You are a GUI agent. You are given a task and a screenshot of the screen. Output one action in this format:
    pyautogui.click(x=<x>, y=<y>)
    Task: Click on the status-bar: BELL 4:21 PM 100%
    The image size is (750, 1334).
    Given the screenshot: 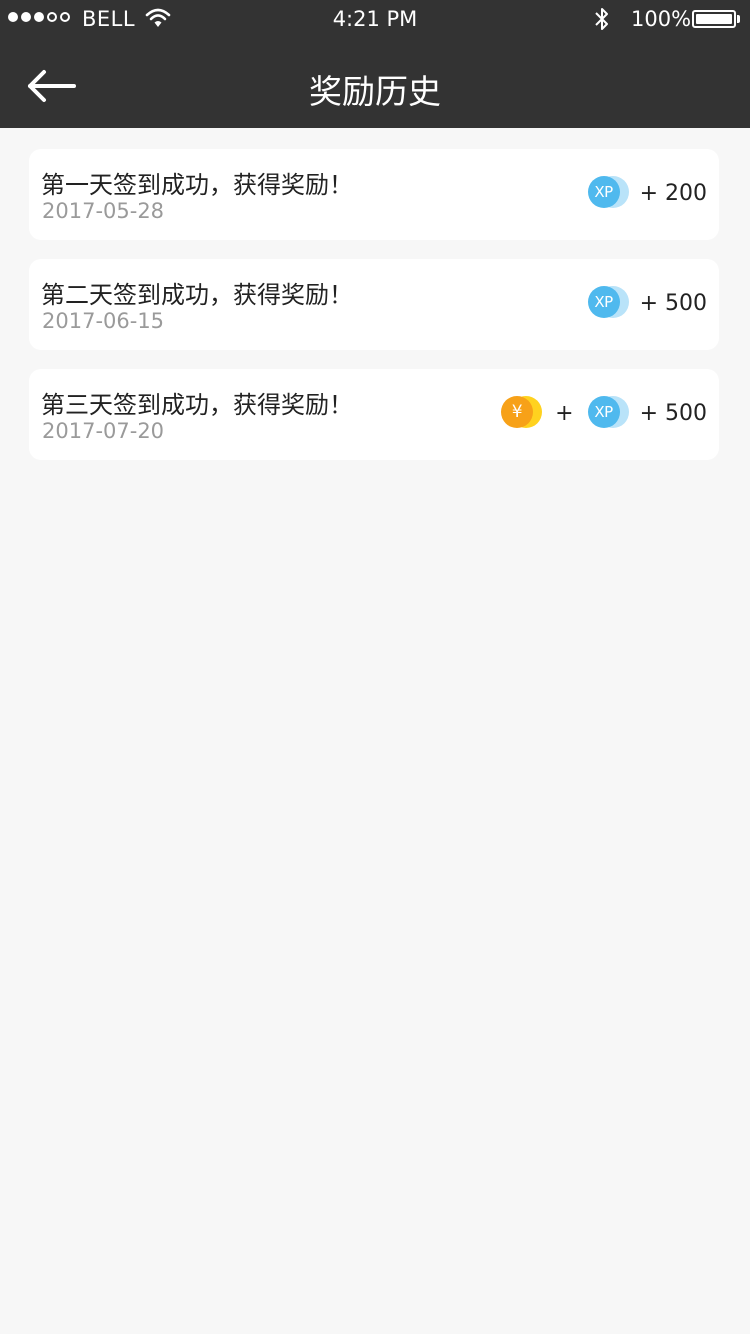 What is the action you would take?
    pyautogui.click(x=375, y=20)
    